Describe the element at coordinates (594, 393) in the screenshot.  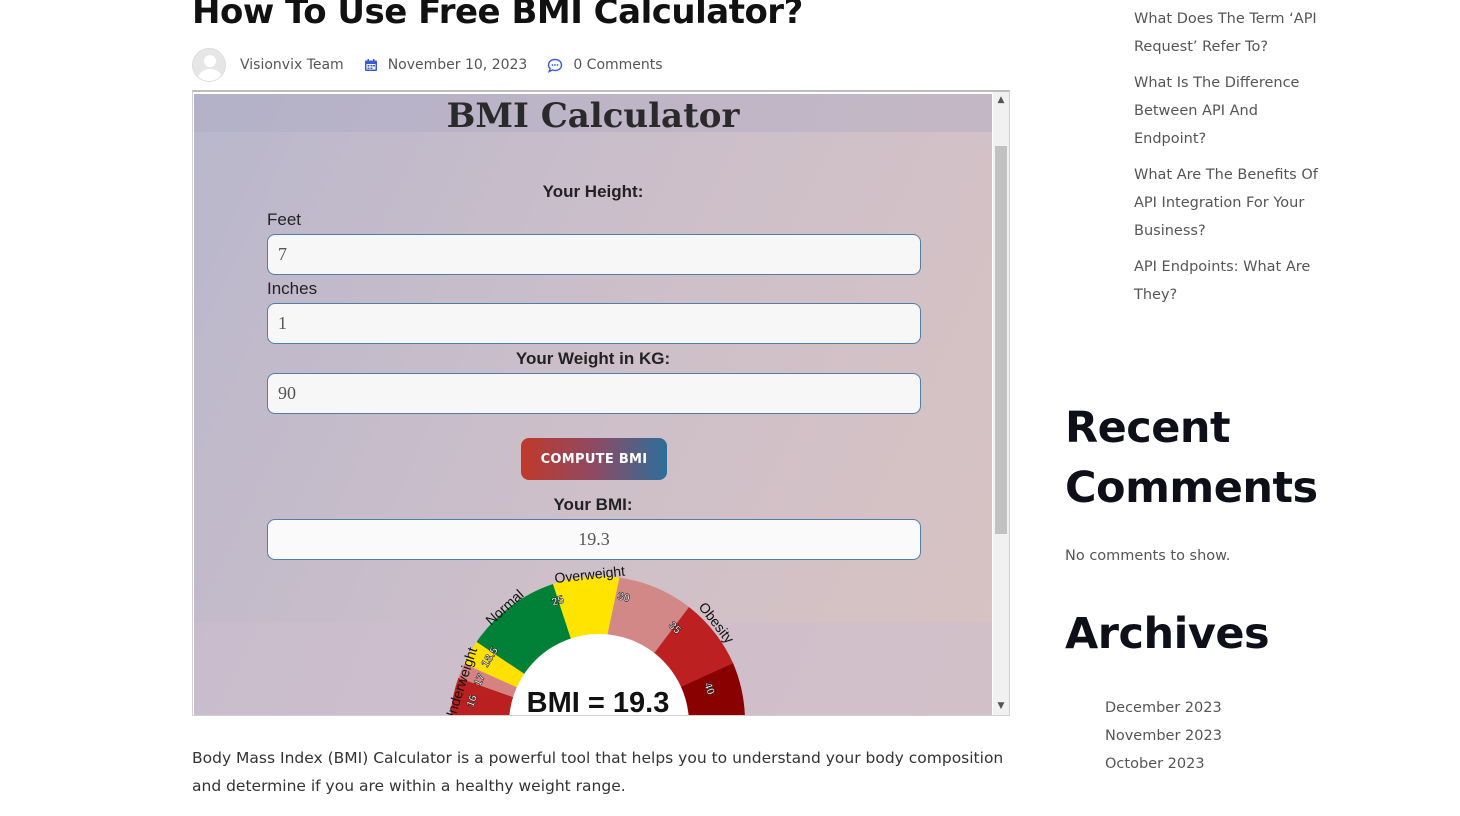
I see `weight-input` at that location.